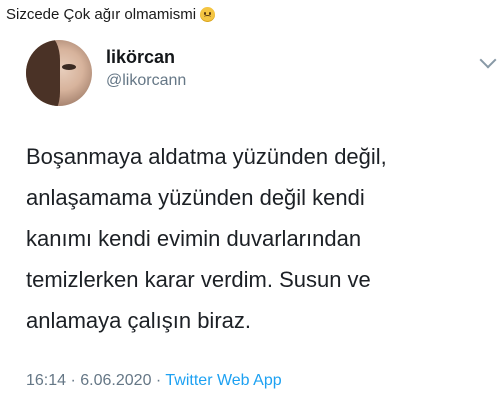 The width and height of the screenshot is (500, 417). I want to click on post-caption: Sizcede Çok ağır olmamismi, so click(111, 14).